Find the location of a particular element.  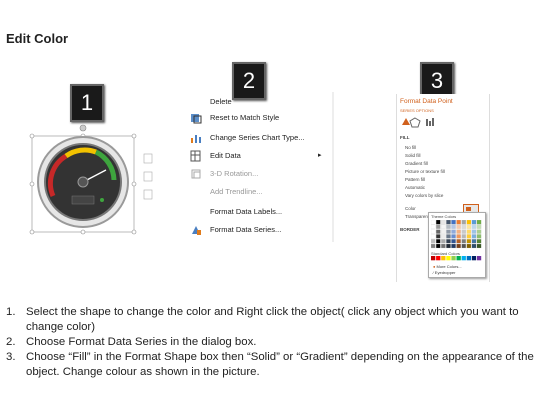

chart-type-icon is located at coordinates (196, 139).